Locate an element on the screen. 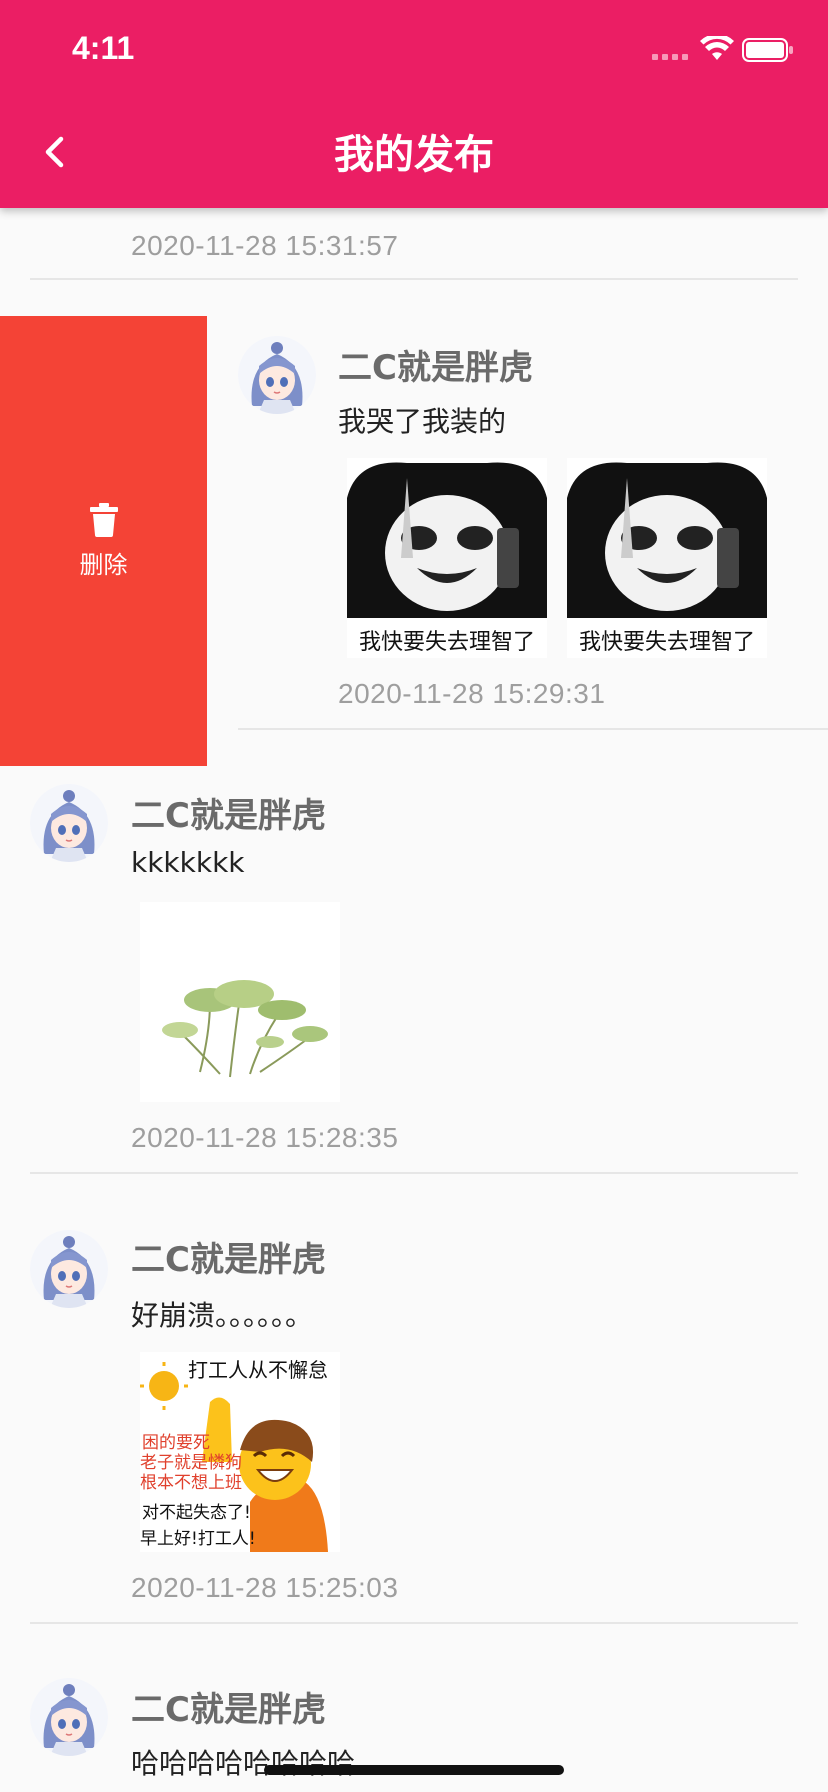  post-image is located at coordinates (240, 1002).